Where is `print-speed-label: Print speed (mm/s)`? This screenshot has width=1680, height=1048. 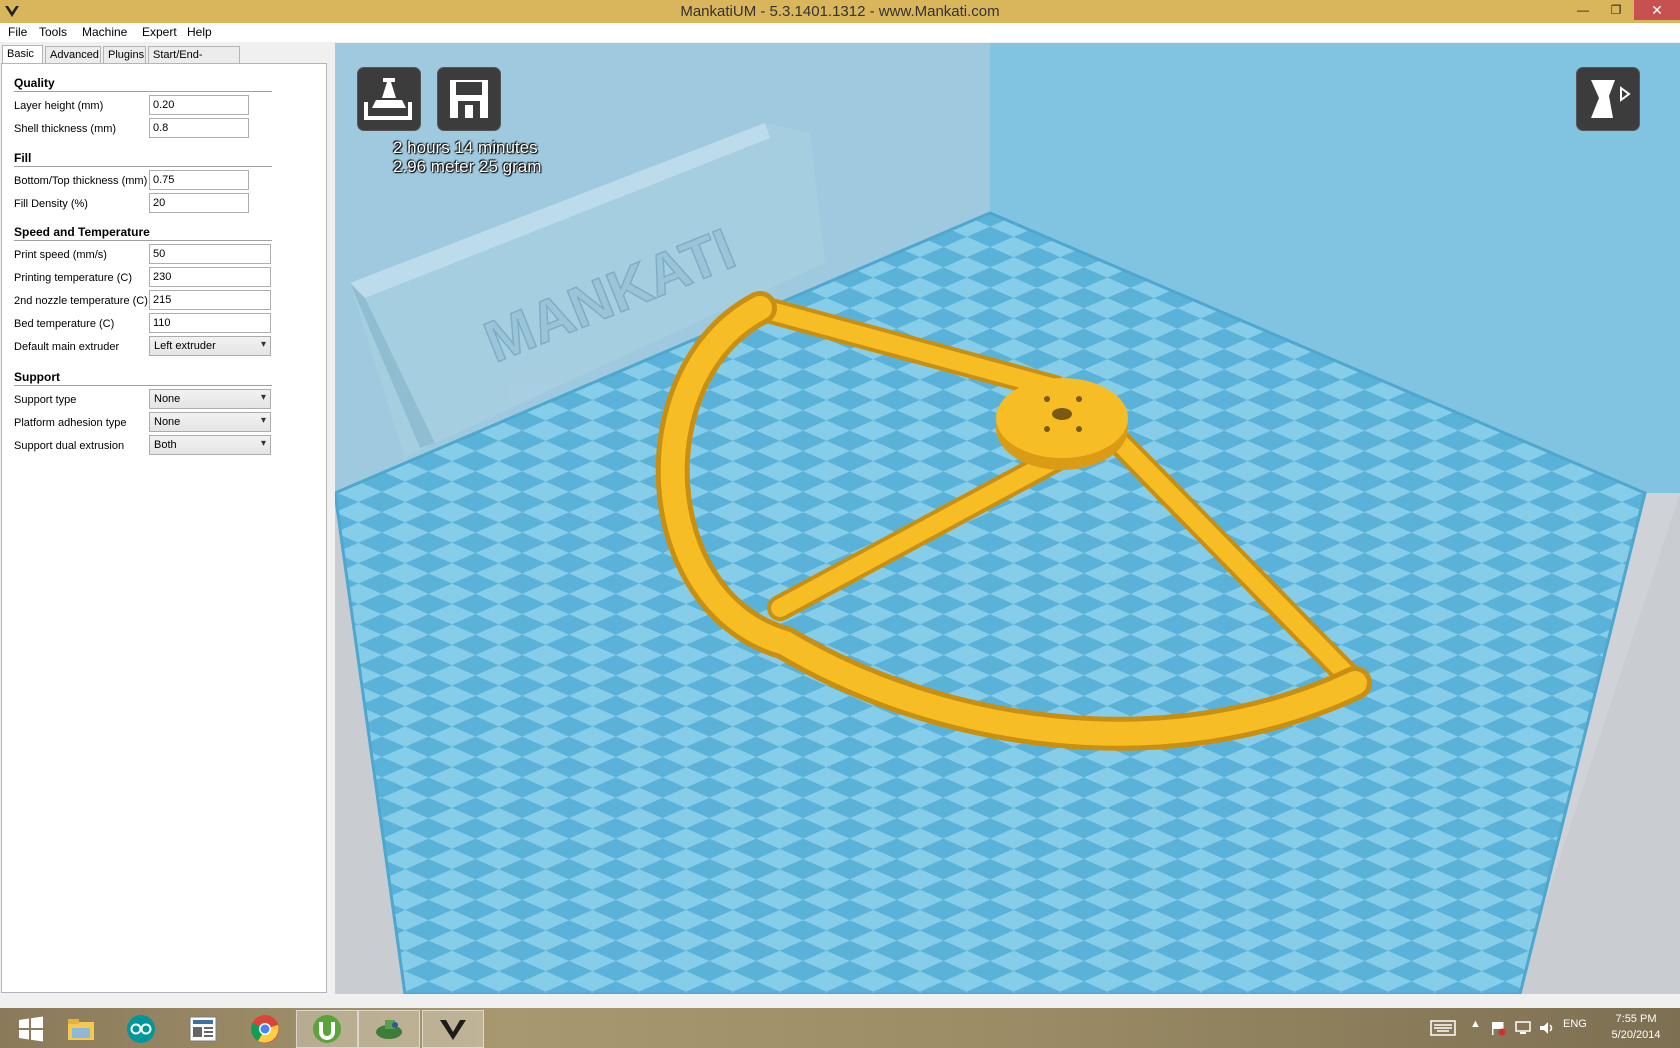
print-speed-label: Print speed (mm/s) is located at coordinates (60, 255).